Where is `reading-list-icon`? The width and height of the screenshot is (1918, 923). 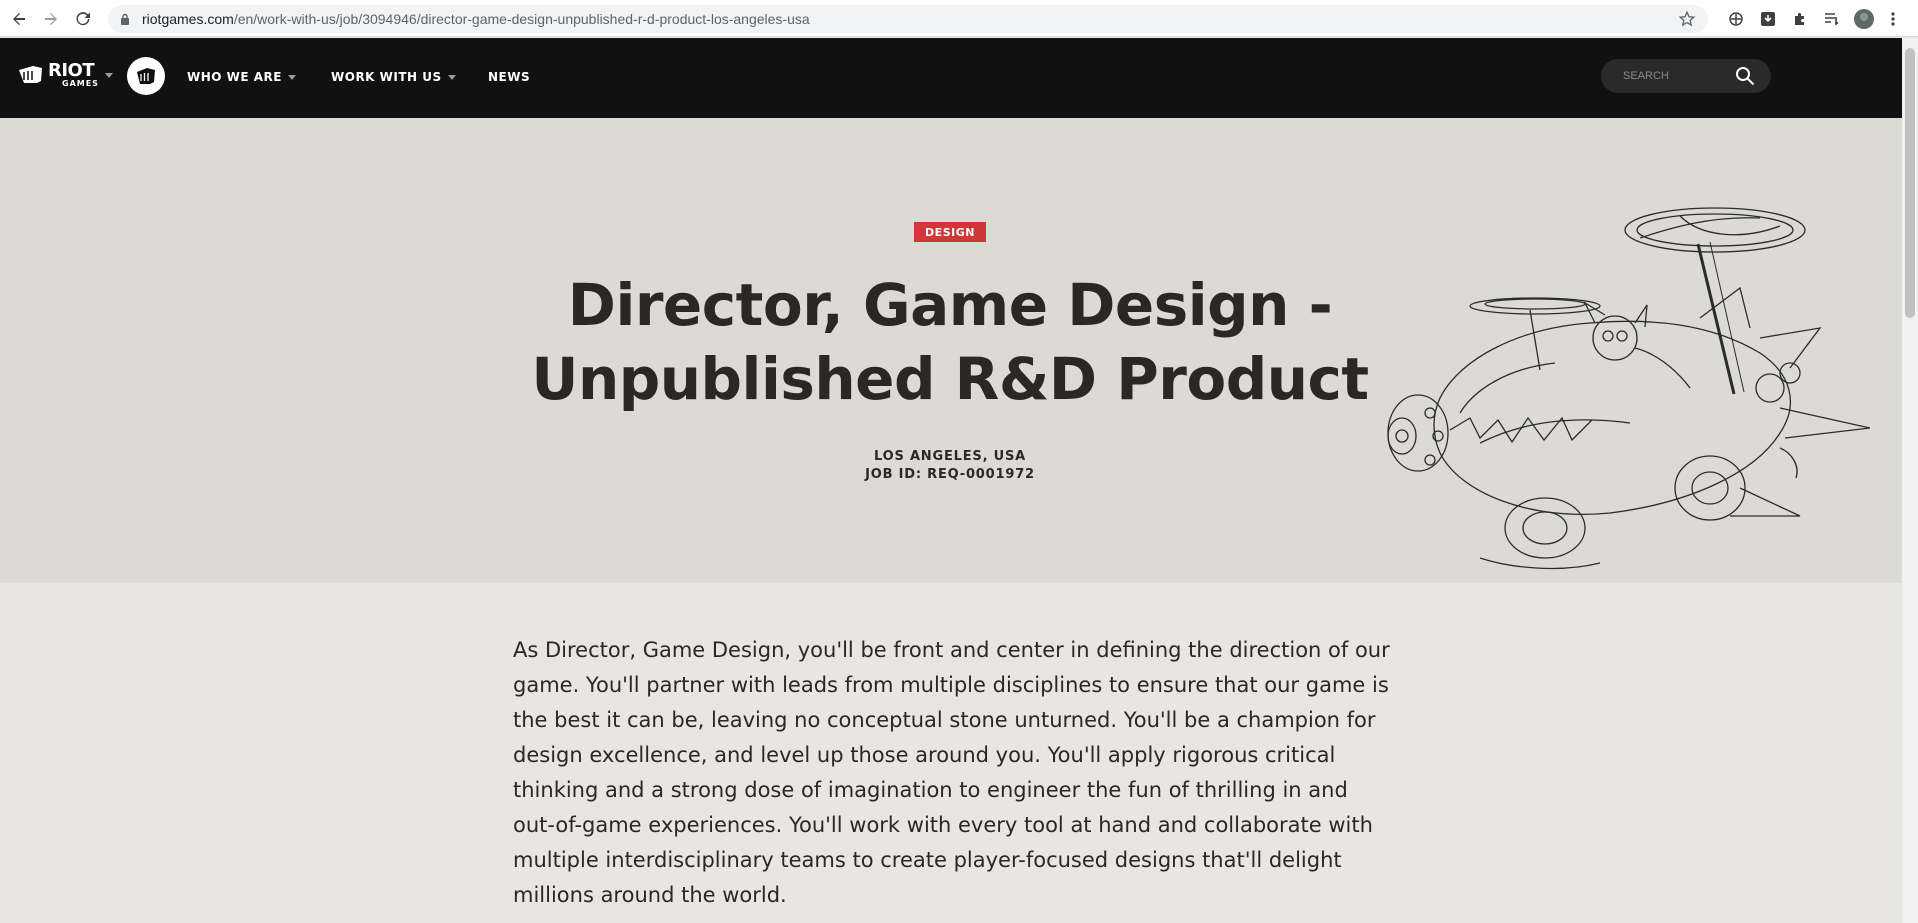 reading-list-icon is located at coordinates (1832, 19).